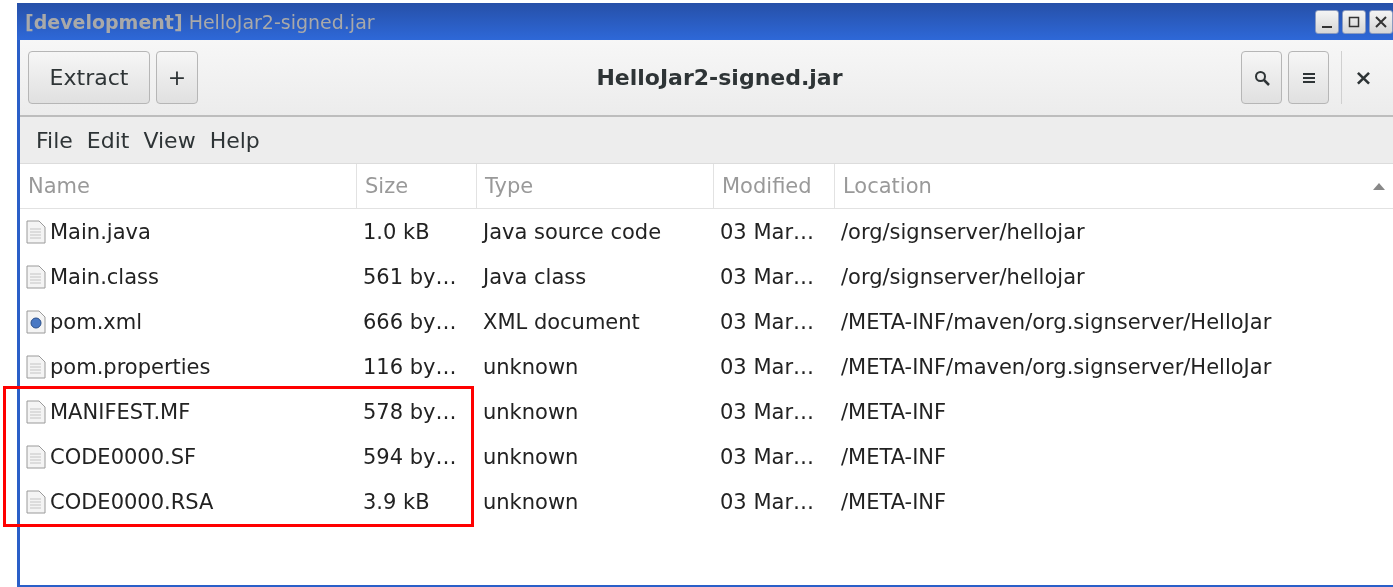  What do you see at coordinates (234, 140) in the screenshot?
I see `menu-item: Help` at bounding box center [234, 140].